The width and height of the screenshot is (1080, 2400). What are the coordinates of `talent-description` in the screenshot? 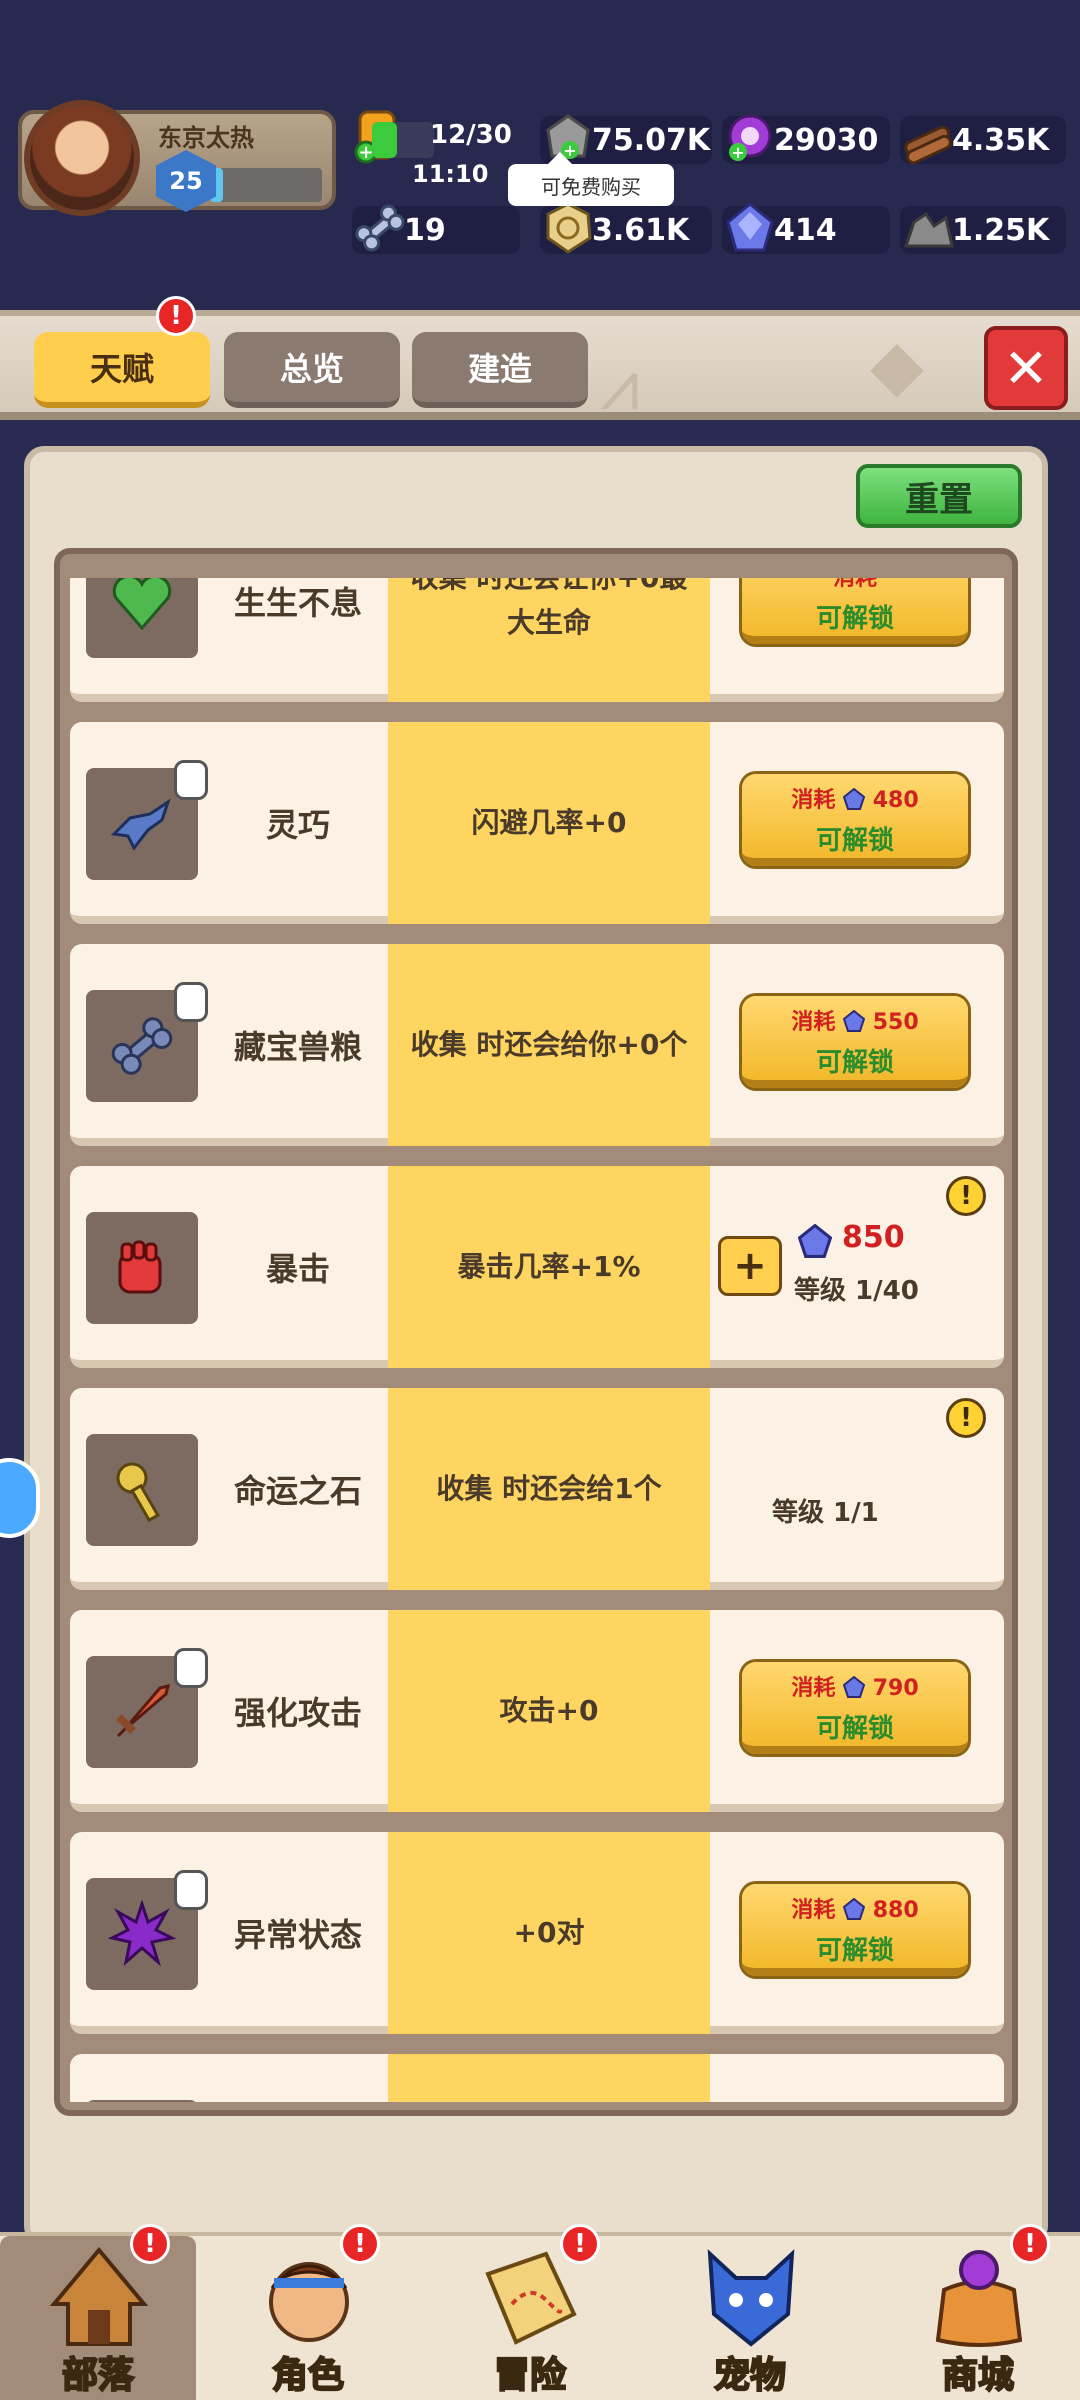 It's located at (549, 2078).